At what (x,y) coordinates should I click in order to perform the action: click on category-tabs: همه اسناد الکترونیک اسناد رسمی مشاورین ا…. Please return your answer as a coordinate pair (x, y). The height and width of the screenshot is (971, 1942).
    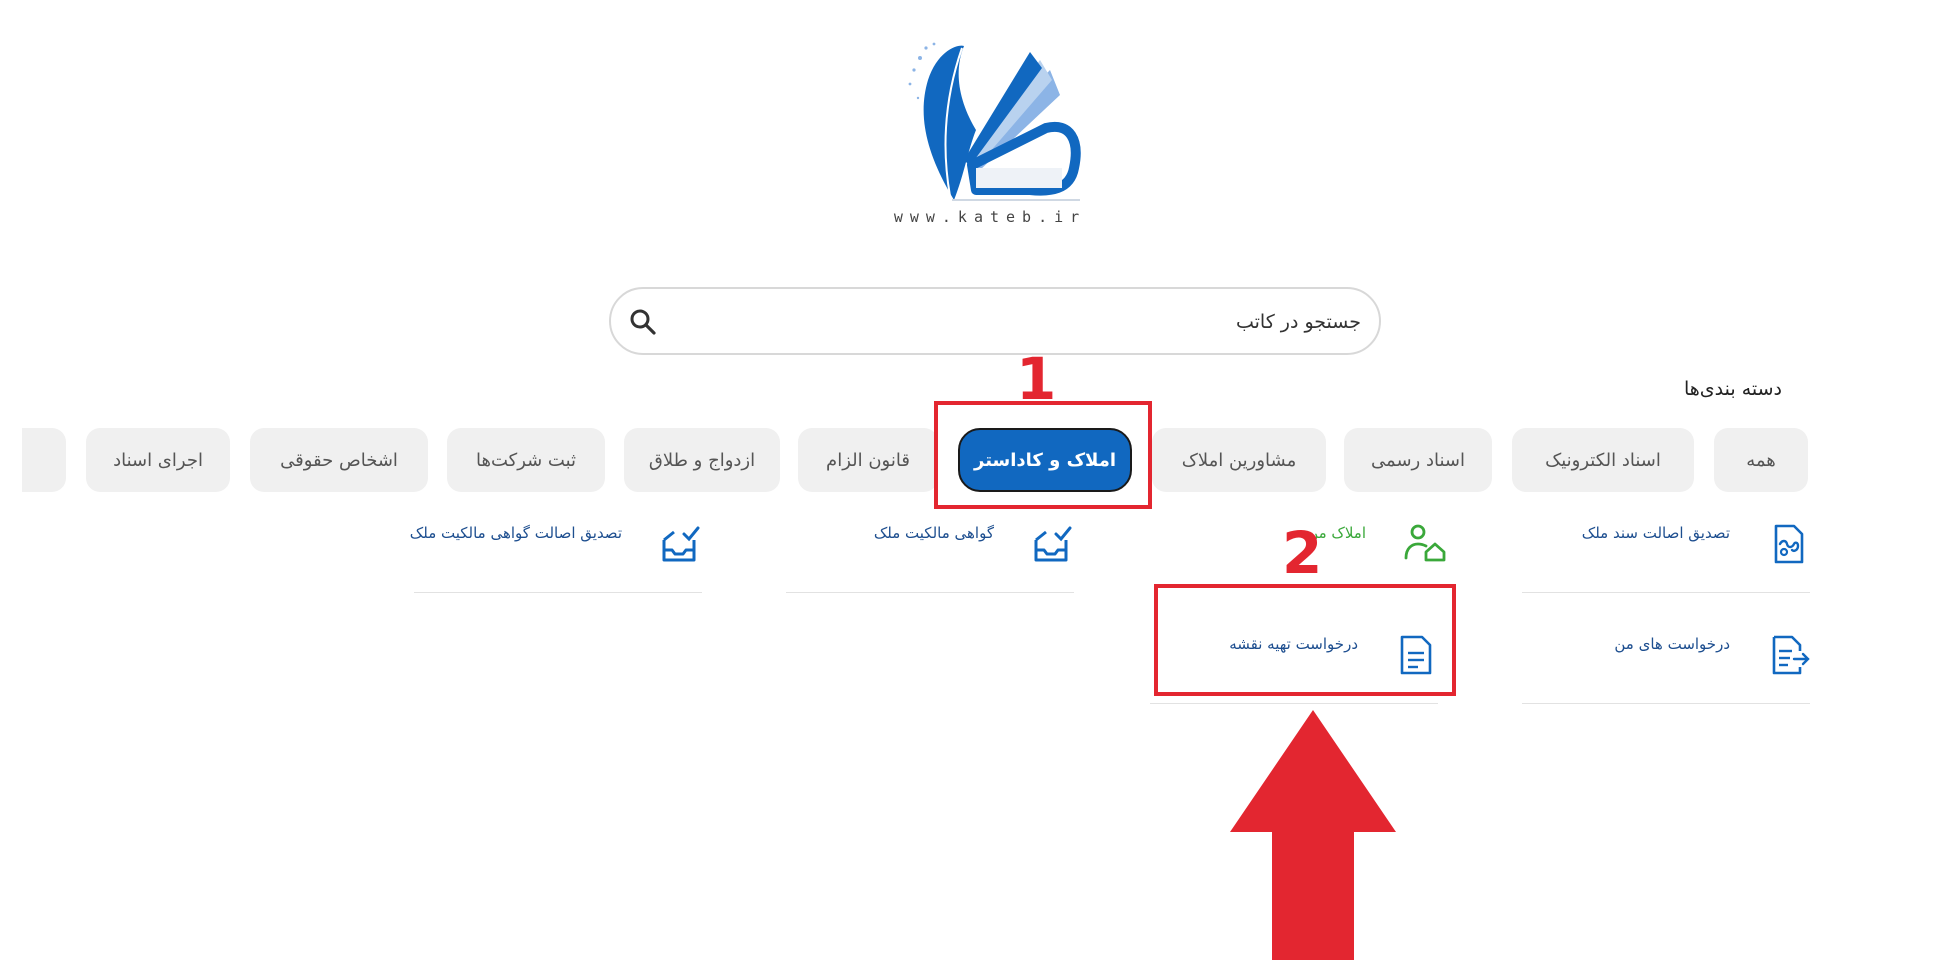
    Looking at the image, I should click on (922, 461).